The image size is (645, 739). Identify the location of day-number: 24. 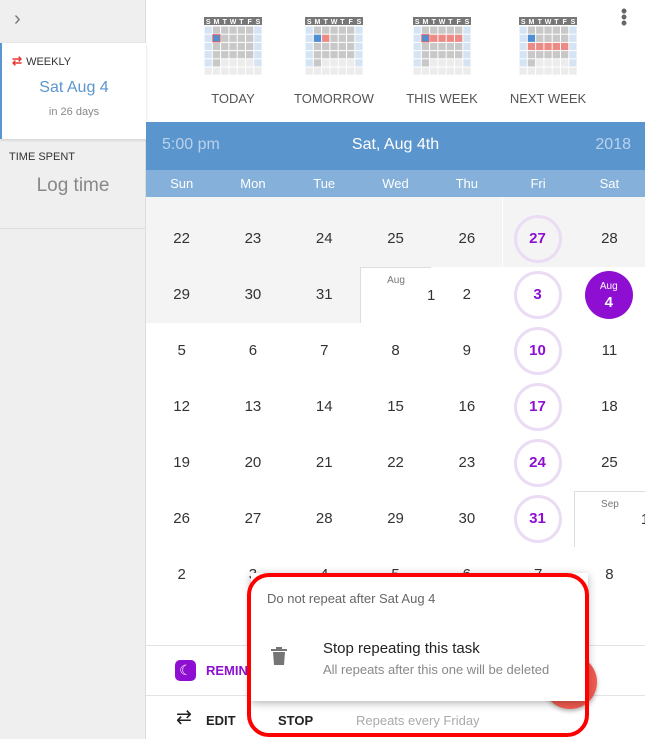
(537, 463).